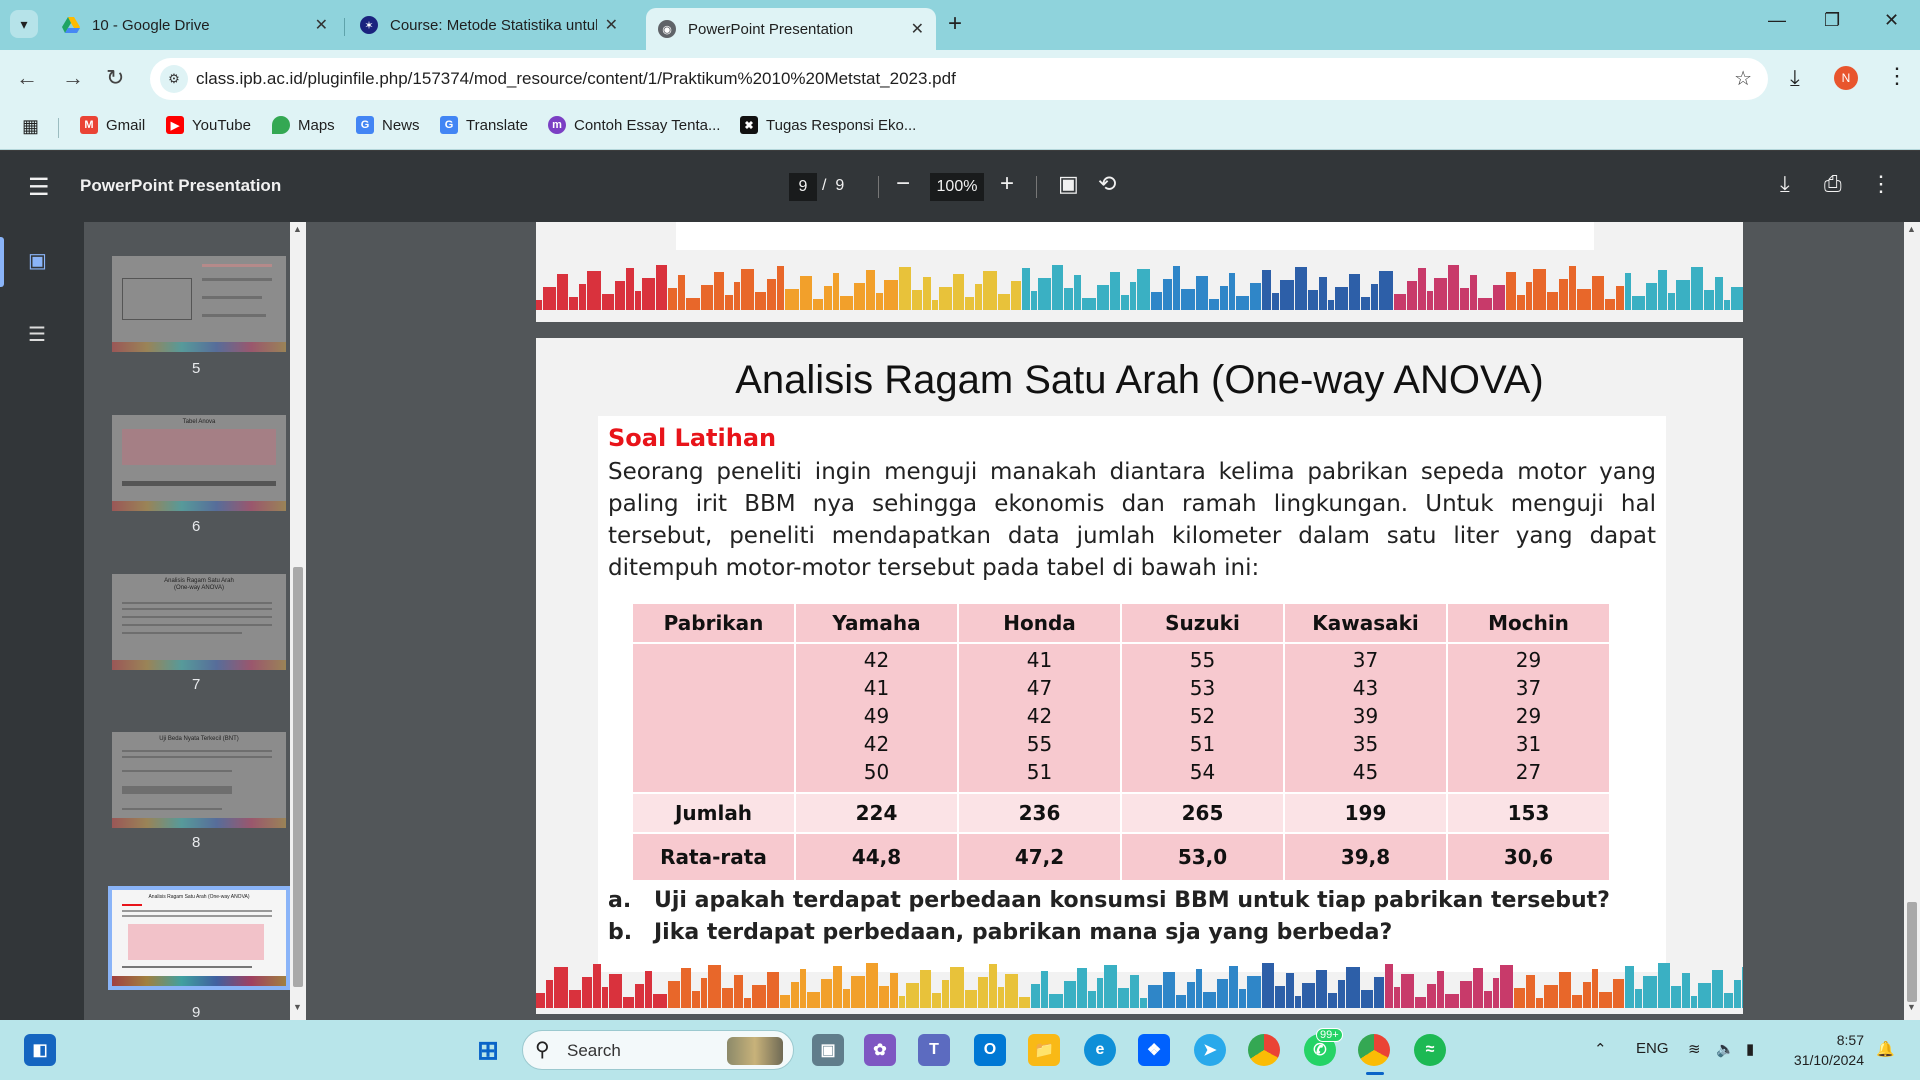 The image size is (1920, 1080). I want to click on widgets-icon: ◧, so click(40, 1050).